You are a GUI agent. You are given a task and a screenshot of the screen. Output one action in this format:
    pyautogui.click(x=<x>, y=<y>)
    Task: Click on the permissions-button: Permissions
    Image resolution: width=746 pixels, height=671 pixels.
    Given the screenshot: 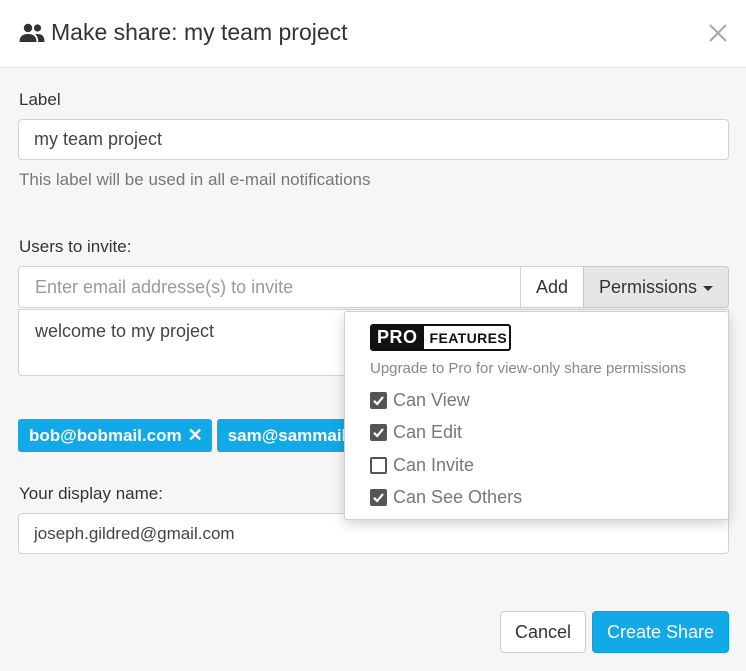 What is the action you would take?
    pyautogui.click(x=656, y=287)
    